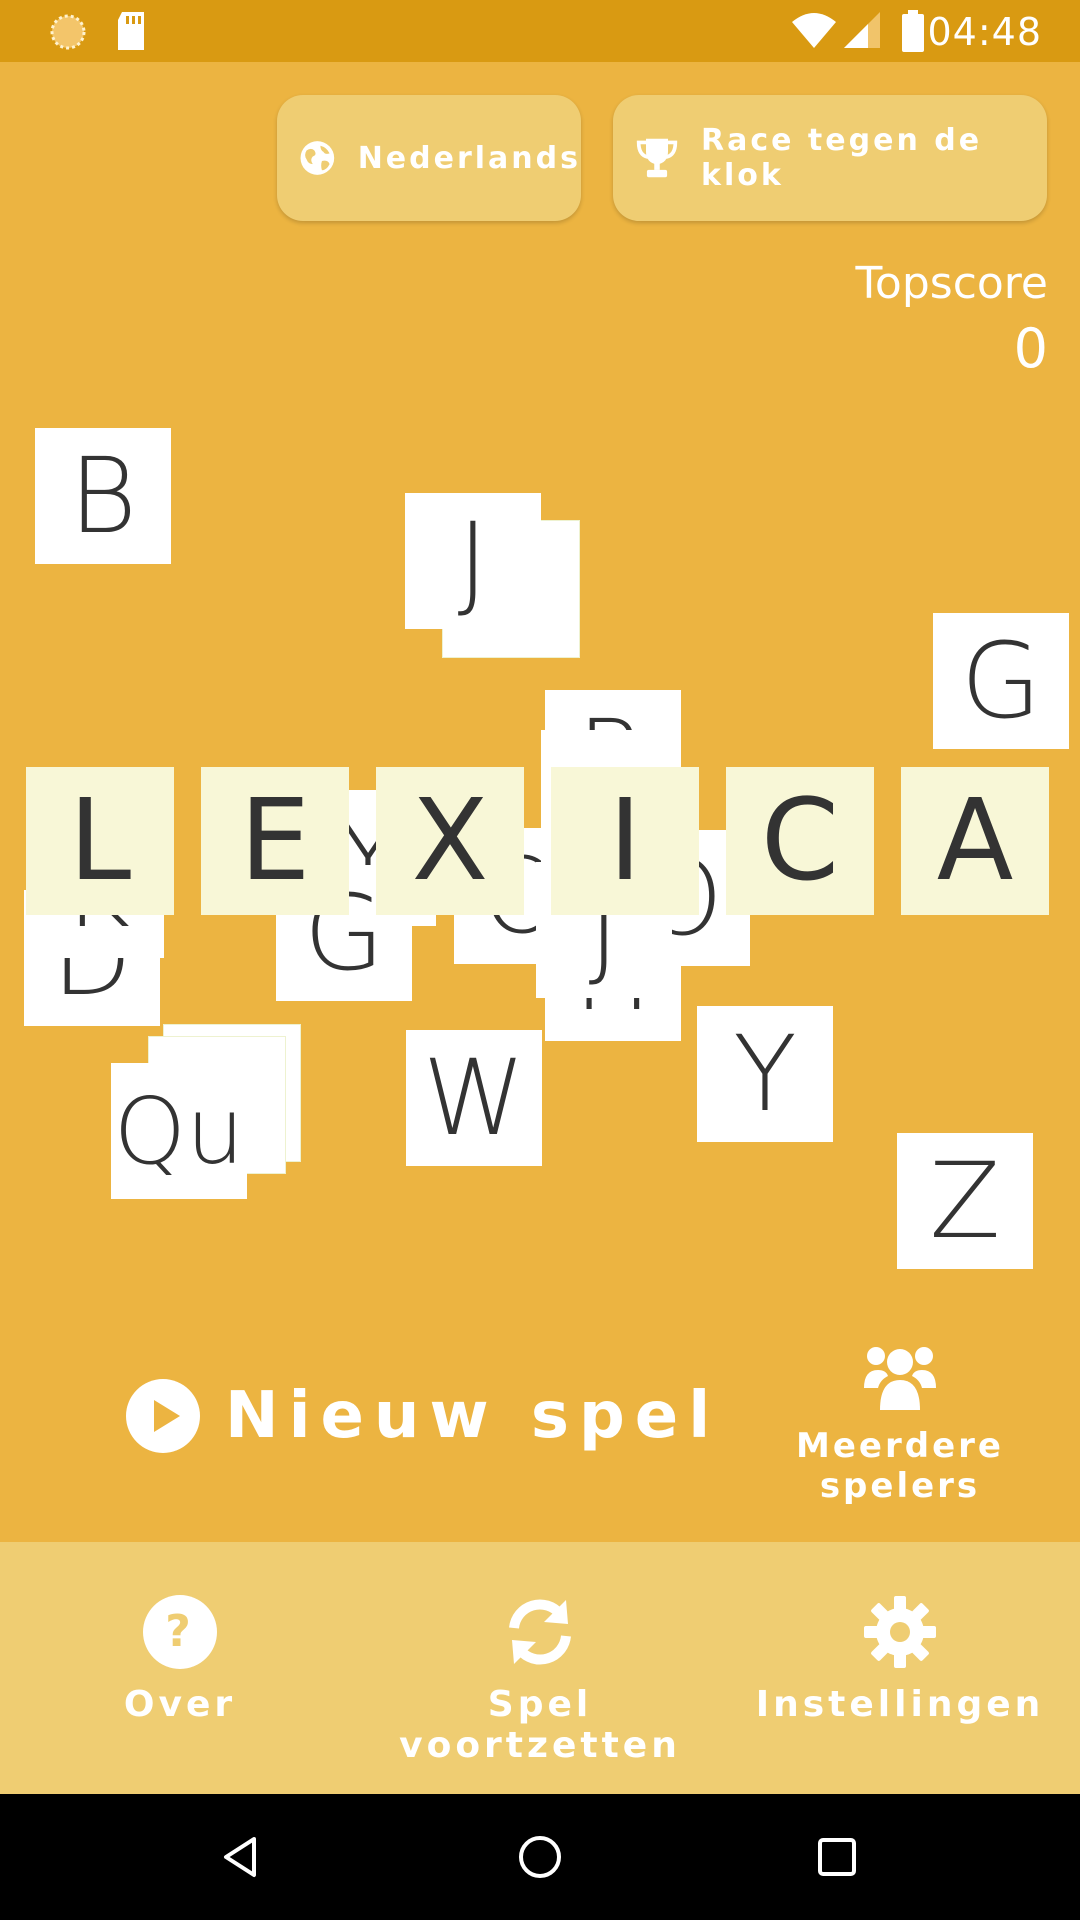 The image size is (1080, 1920). I want to click on trophy-icon, so click(657, 158).